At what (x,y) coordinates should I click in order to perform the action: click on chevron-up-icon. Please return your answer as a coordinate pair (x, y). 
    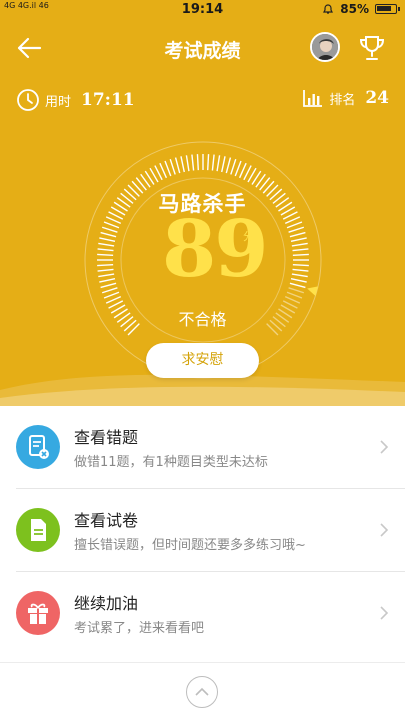
    Looking at the image, I should click on (202, 691).